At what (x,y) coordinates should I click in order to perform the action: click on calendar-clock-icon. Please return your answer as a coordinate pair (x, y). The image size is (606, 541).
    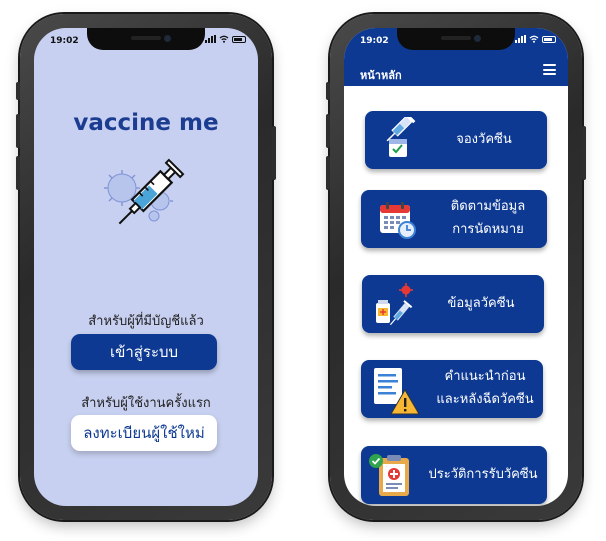
    Looking at the image, I should click on (398, 220).